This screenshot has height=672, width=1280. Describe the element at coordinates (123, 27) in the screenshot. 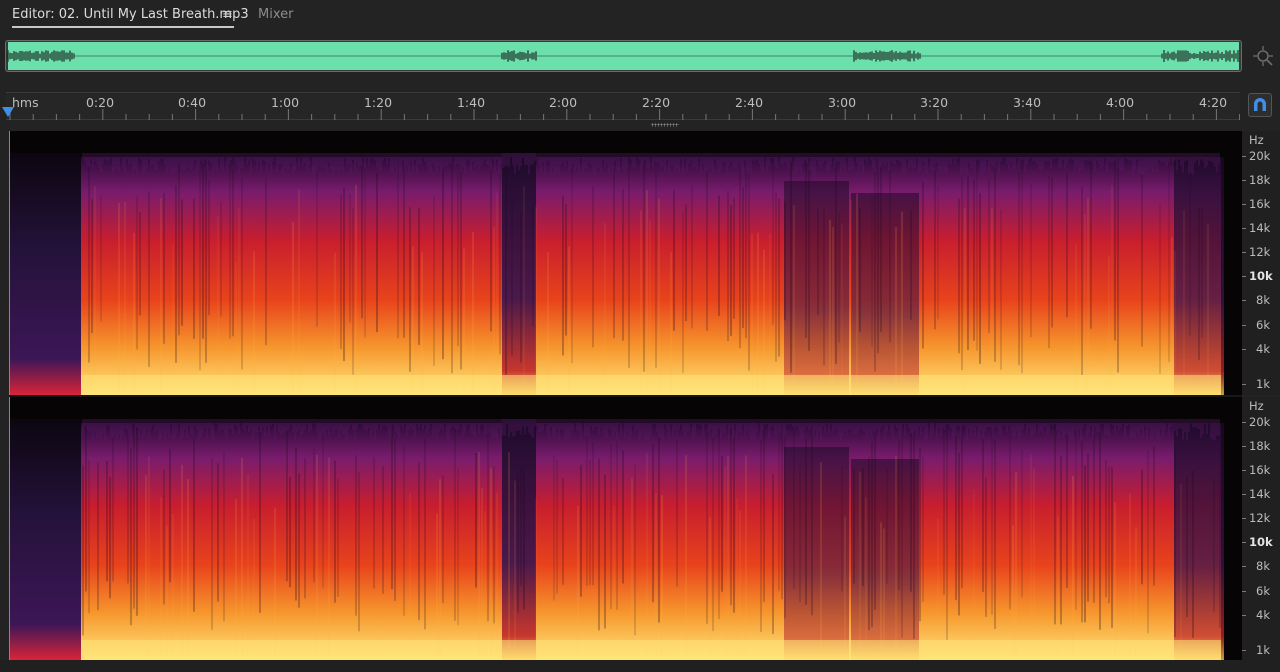

I see `active-tab-indicator` at that location.